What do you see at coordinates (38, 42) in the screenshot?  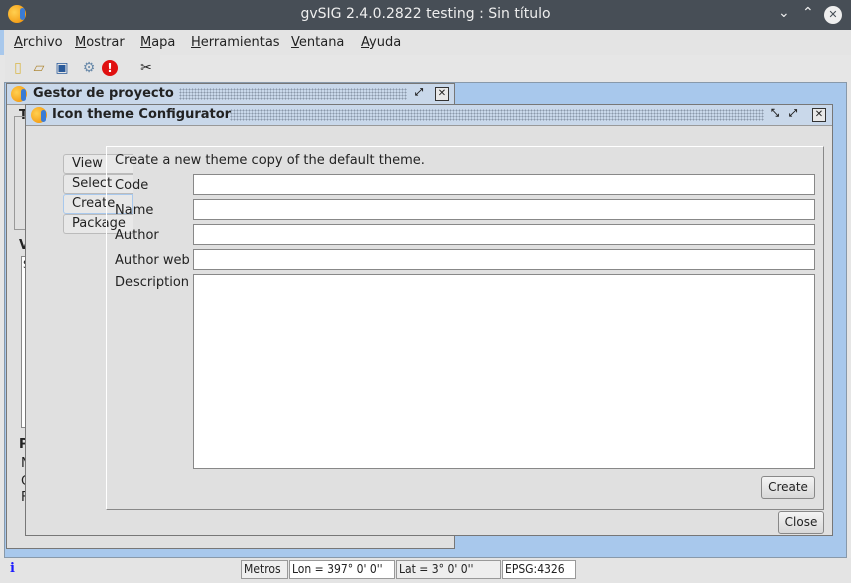 I see `menu-archivo: Archivo` at bounding box center [38, 42].